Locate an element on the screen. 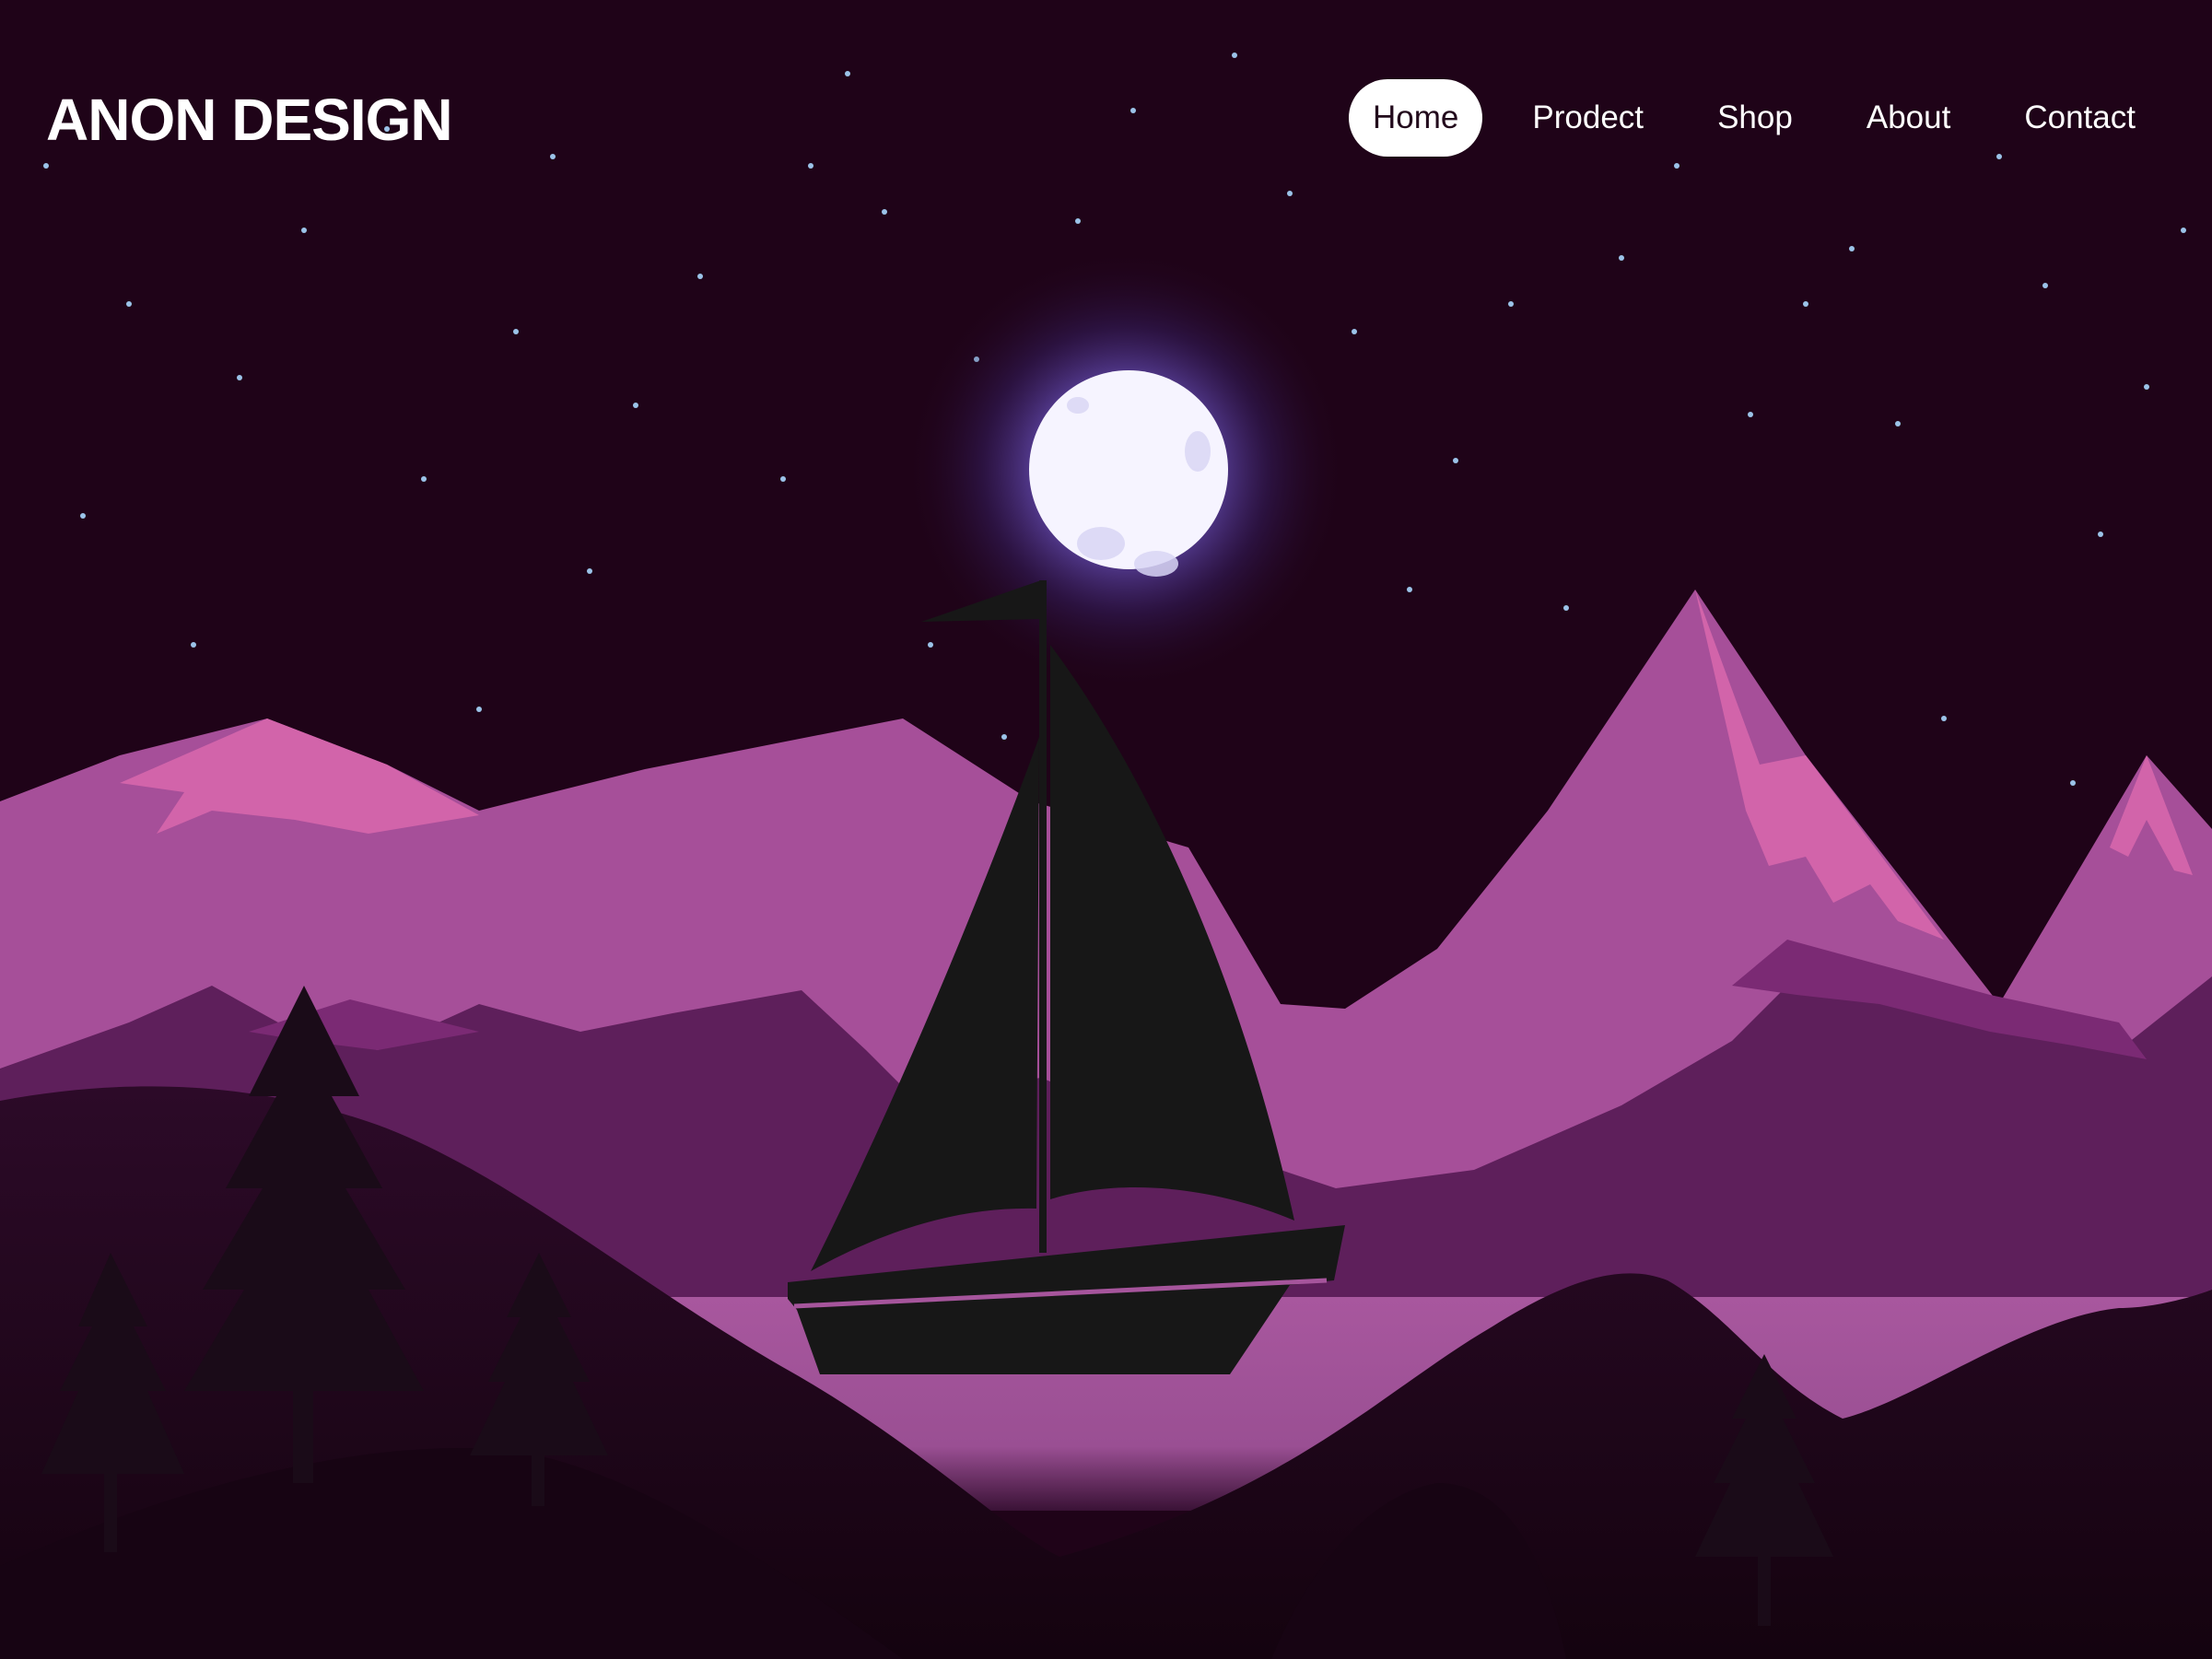 The image size is (2212, 1659). nav-item-contact: Contact is located at coordinates (2079, 118).